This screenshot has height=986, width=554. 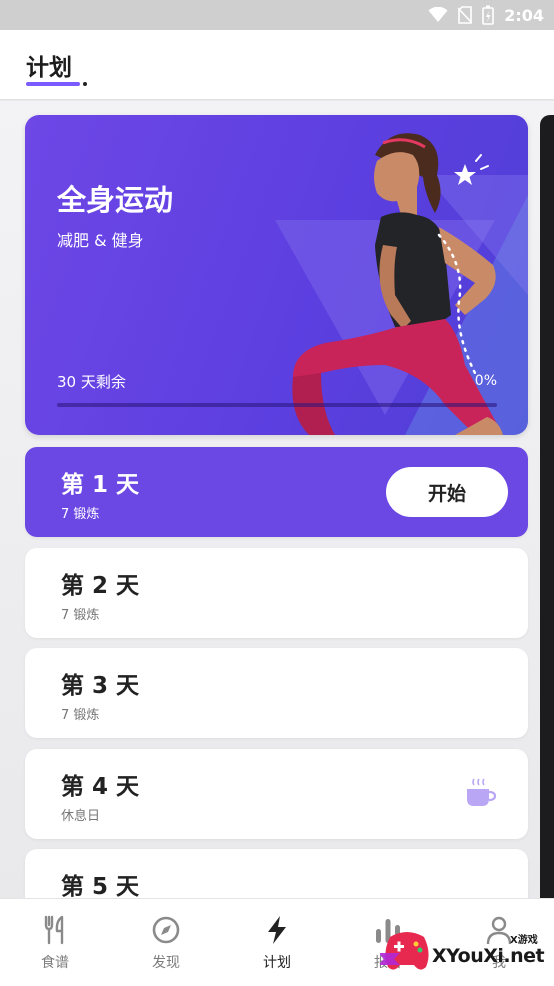 I want to click on page-title: 计划, so click(x=49, y=68).